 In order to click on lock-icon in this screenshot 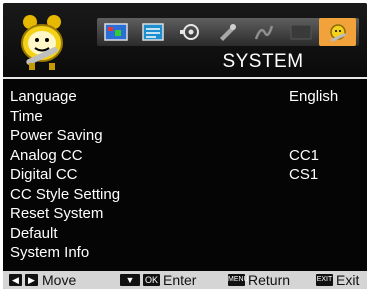, I will do `click(227, 32)`.